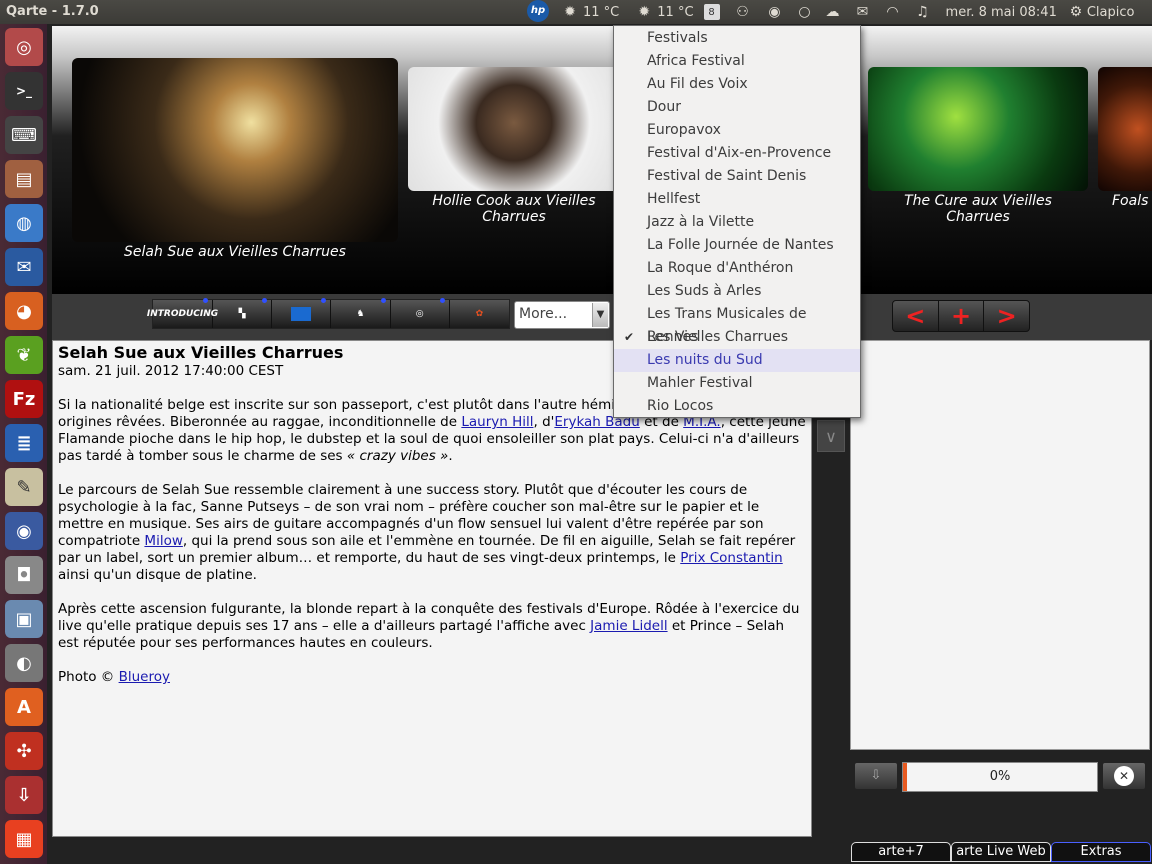  What do you see at coordinates (24, 399) in the screenshot?
I see `filezilla-icon: Fz` at bounding box center [24, 399].